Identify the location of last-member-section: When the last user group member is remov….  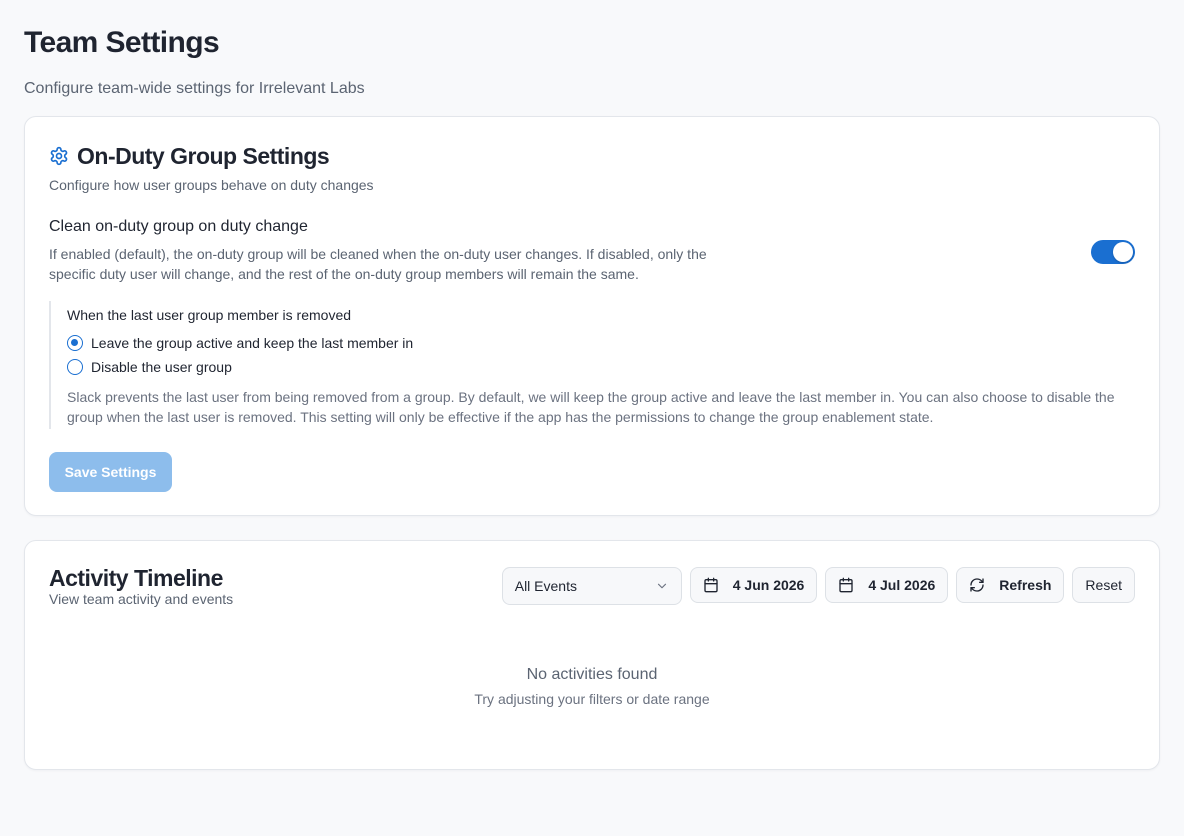
(592, 365).